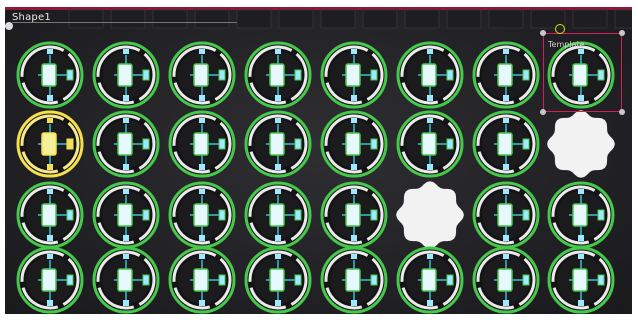  Describe the element at coordinates (543, 33) in the screenshot. I see `roi-handle-top-left` at that location.